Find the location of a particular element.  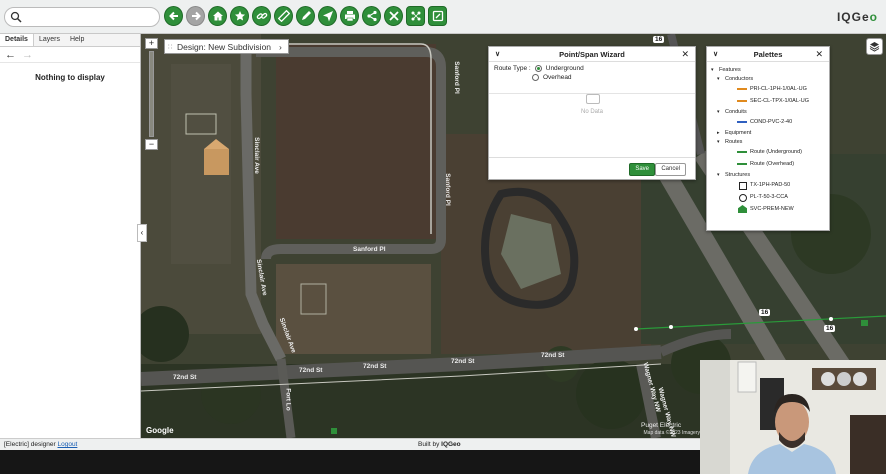

forward-arrow-icon: → is located at coordinates (27, 55).